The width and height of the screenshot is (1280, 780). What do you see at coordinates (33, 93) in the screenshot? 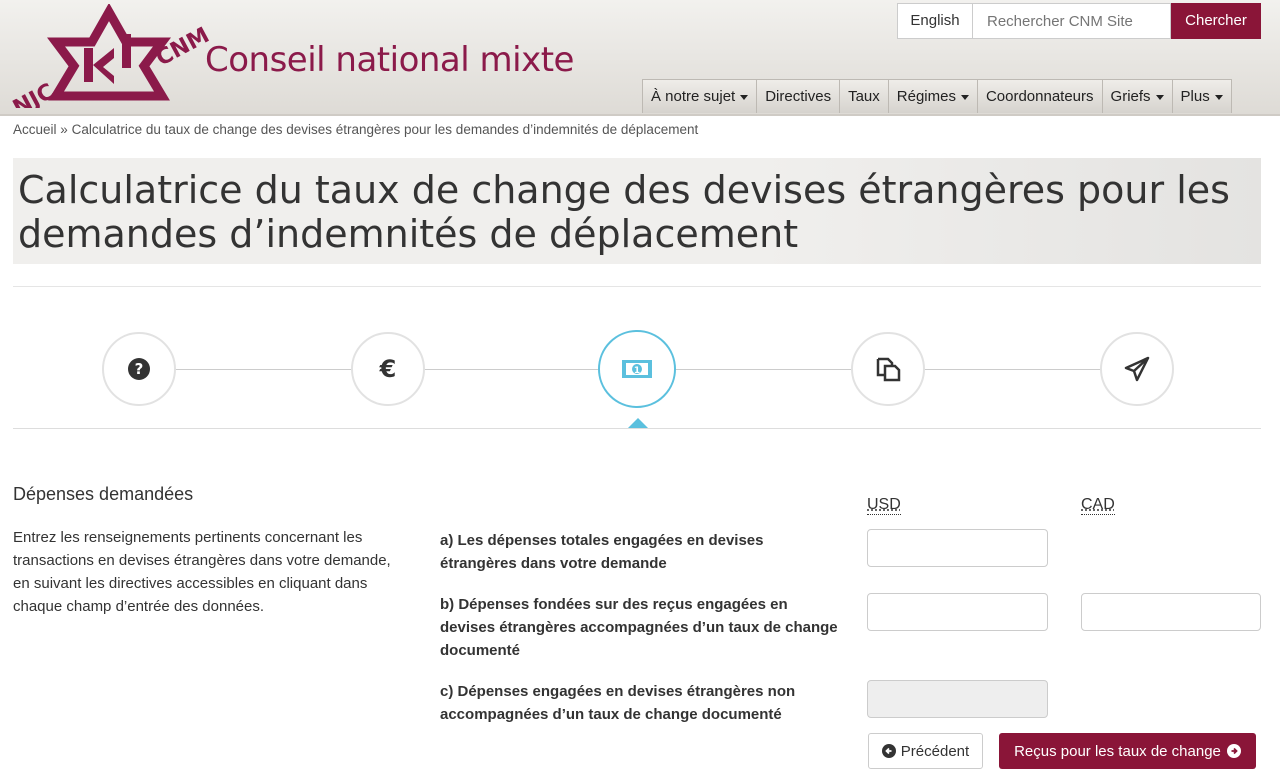
I see `svg-text: NJC` at bounding box center [33, 93].